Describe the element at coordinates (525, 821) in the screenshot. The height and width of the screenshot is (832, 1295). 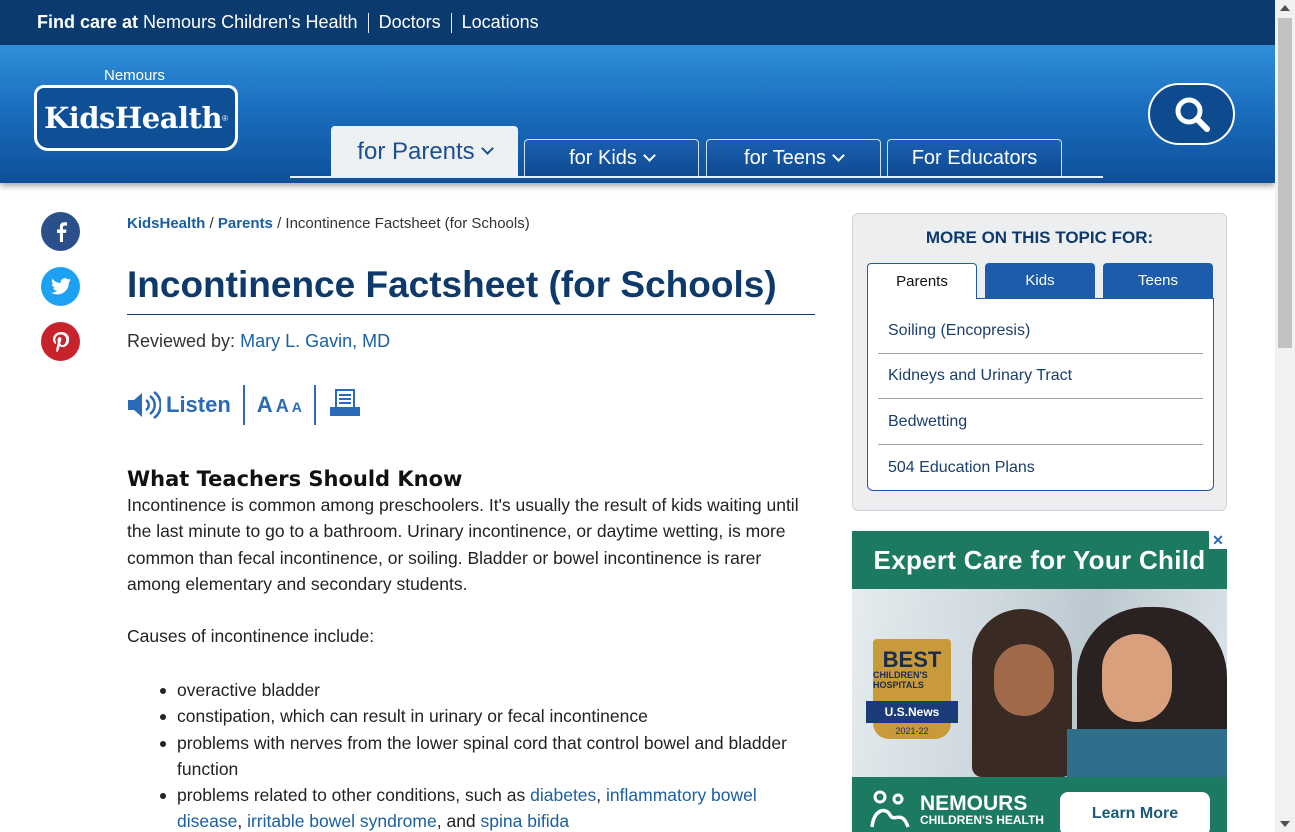
I see `spina-bifida-link: spina bifida` at that location.